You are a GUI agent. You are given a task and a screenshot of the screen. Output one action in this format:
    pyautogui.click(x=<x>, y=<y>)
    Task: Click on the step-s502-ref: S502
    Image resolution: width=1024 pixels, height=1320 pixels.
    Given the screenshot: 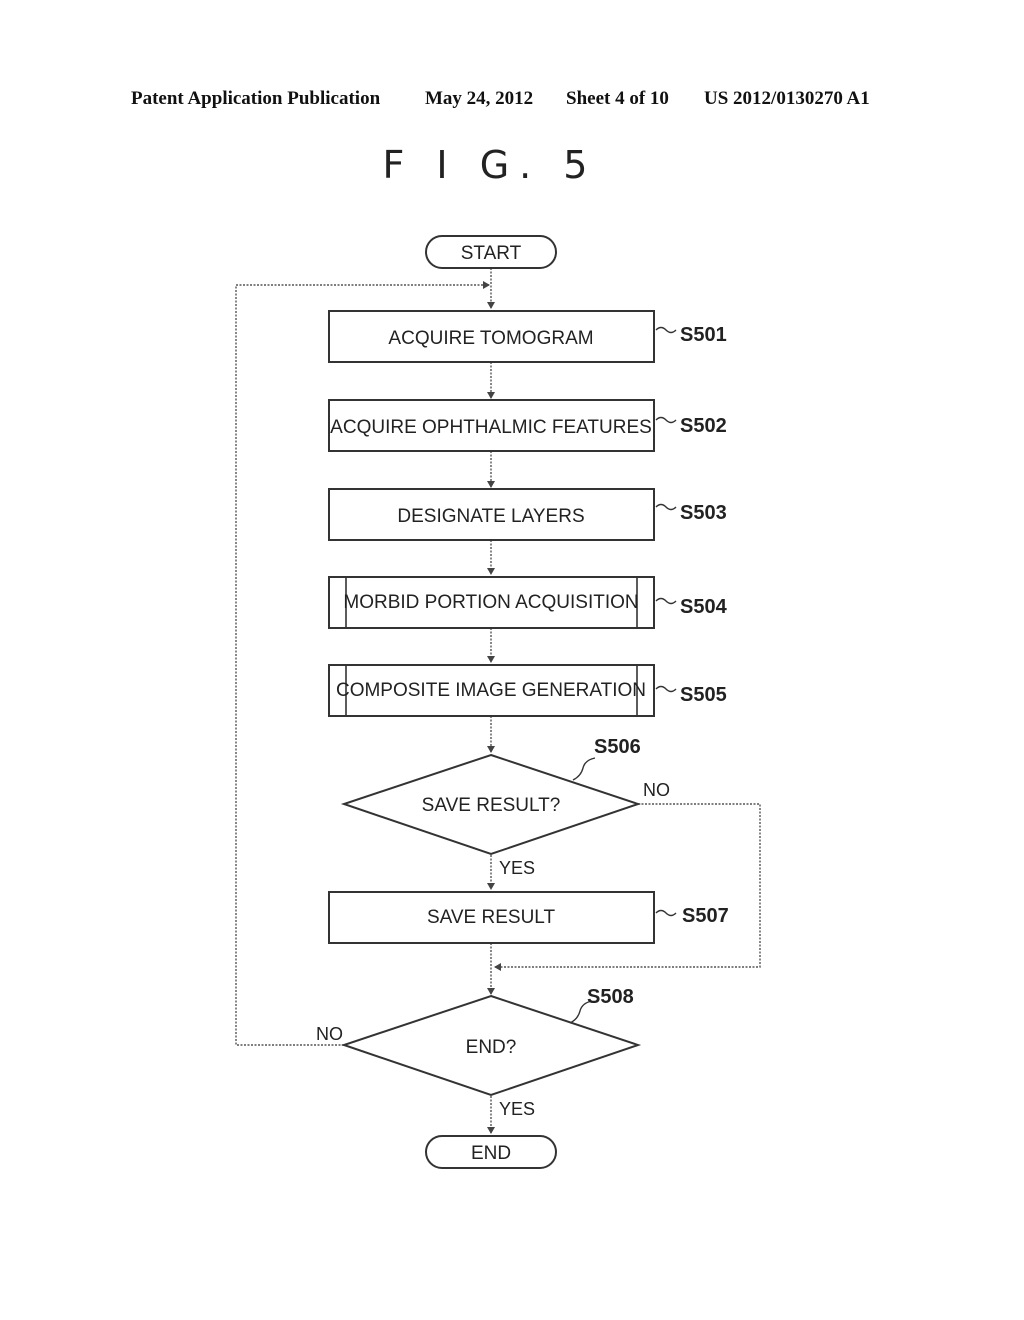 What is the action you would take?
    pyautogui.click(x=703, y=426)
    